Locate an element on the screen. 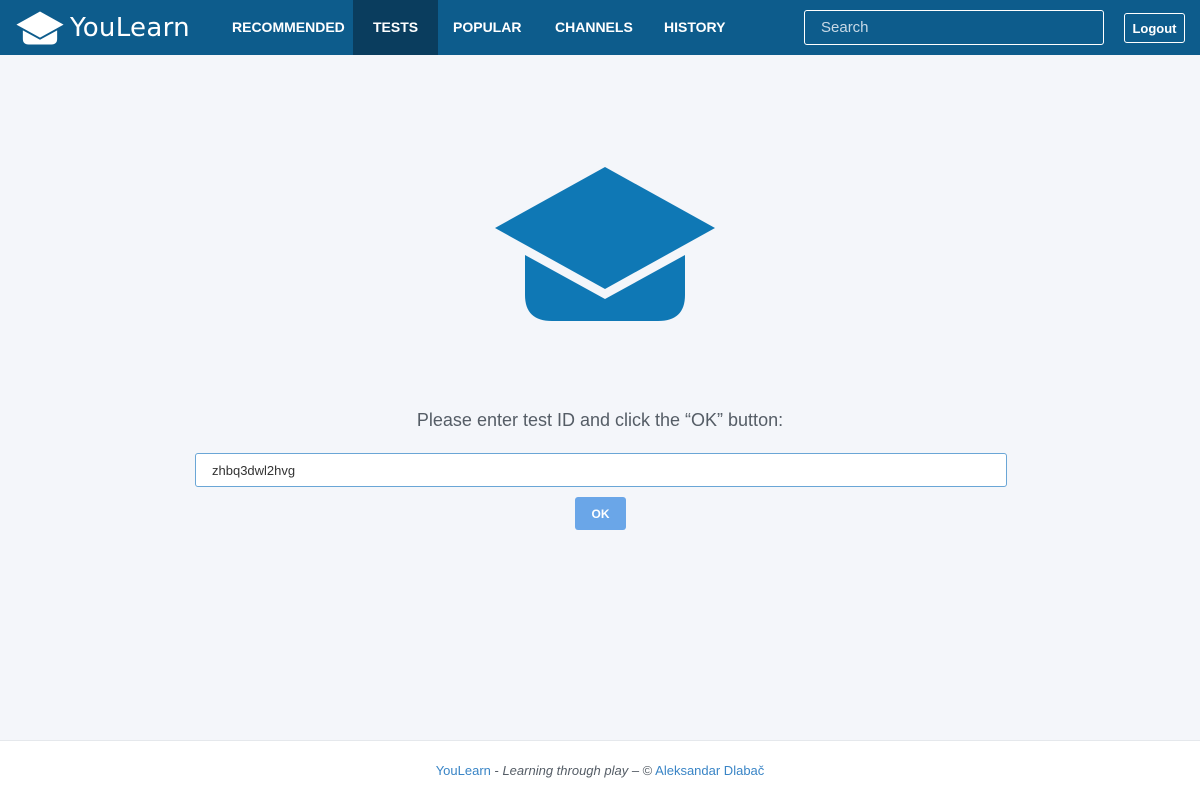 This screenshot has width=1200, height=800. footer-author-link: Aleksandar Dlabač is located at coordinates (709, 770).